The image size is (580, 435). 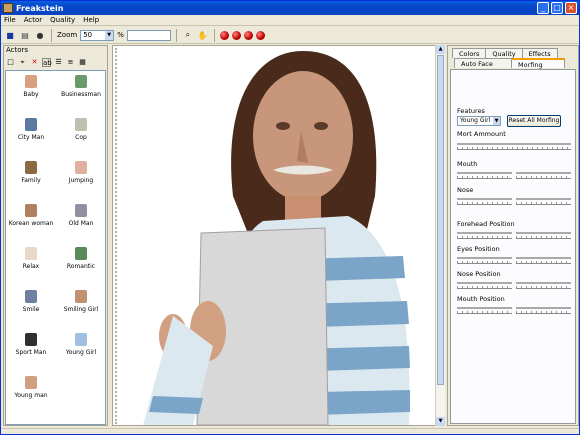 I want to click on actor-city-man: City Man, so click(x=31, y=138).